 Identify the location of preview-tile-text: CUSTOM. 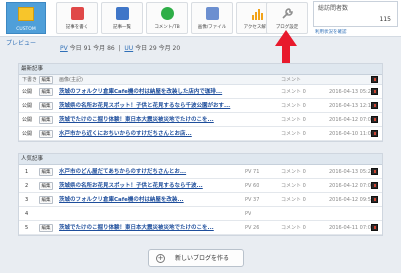
(26, 29).